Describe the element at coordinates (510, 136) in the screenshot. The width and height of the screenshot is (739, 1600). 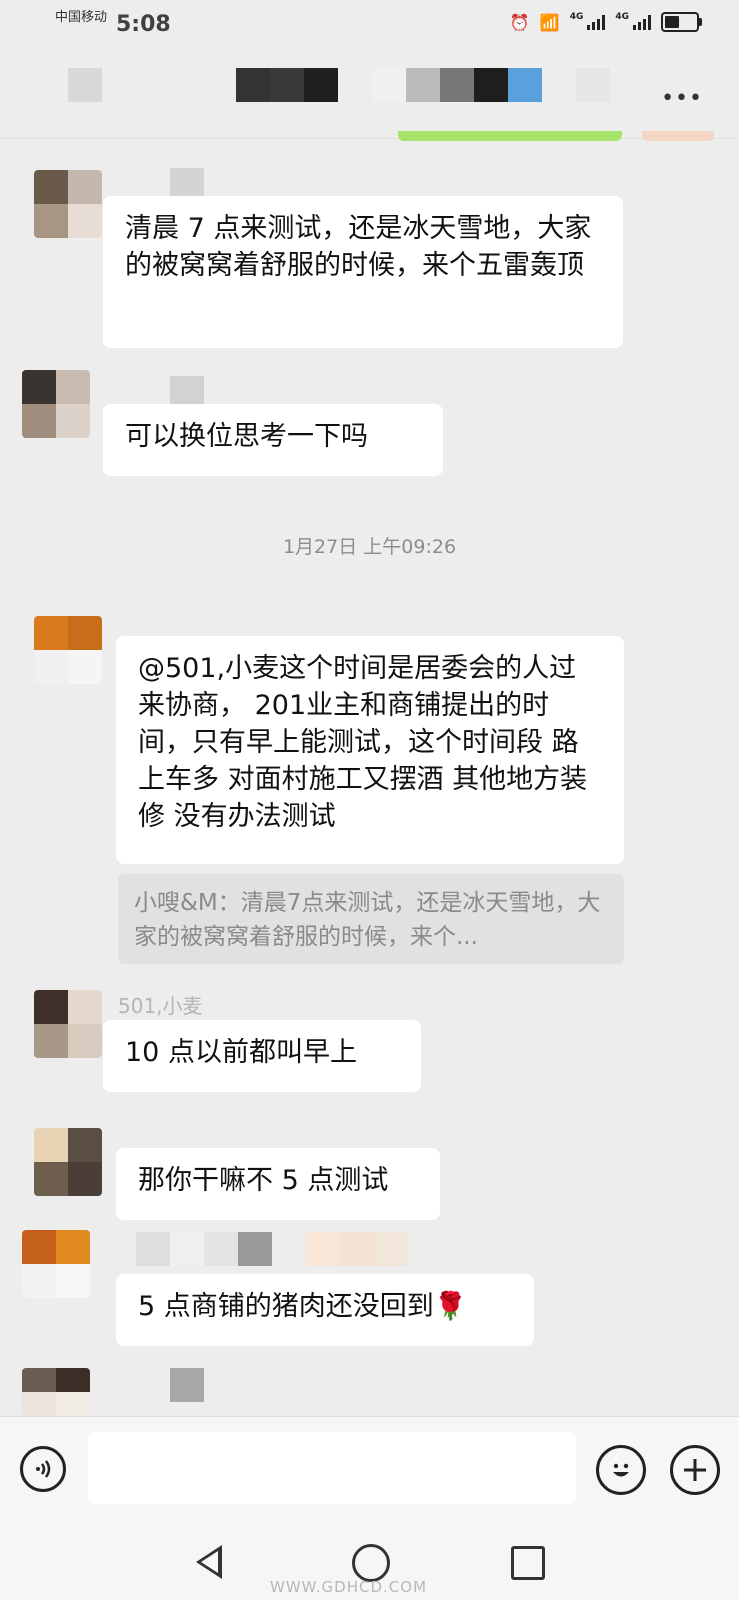
I see `previous-own-message-bubble` at that location.